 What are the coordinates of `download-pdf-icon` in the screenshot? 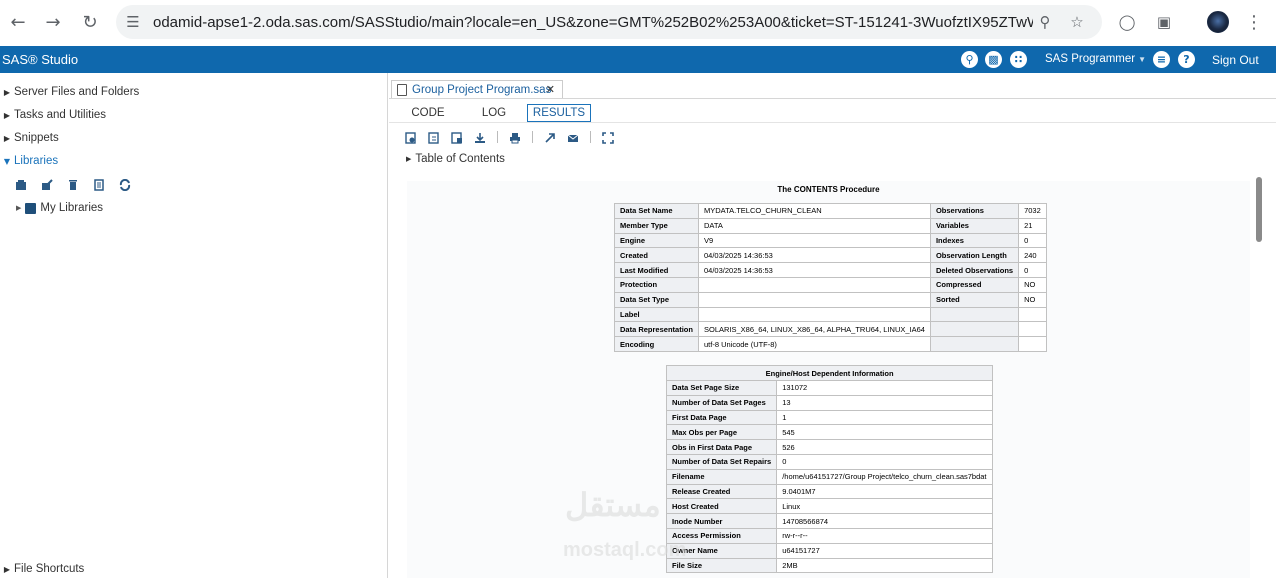 It's located at (434, 137).